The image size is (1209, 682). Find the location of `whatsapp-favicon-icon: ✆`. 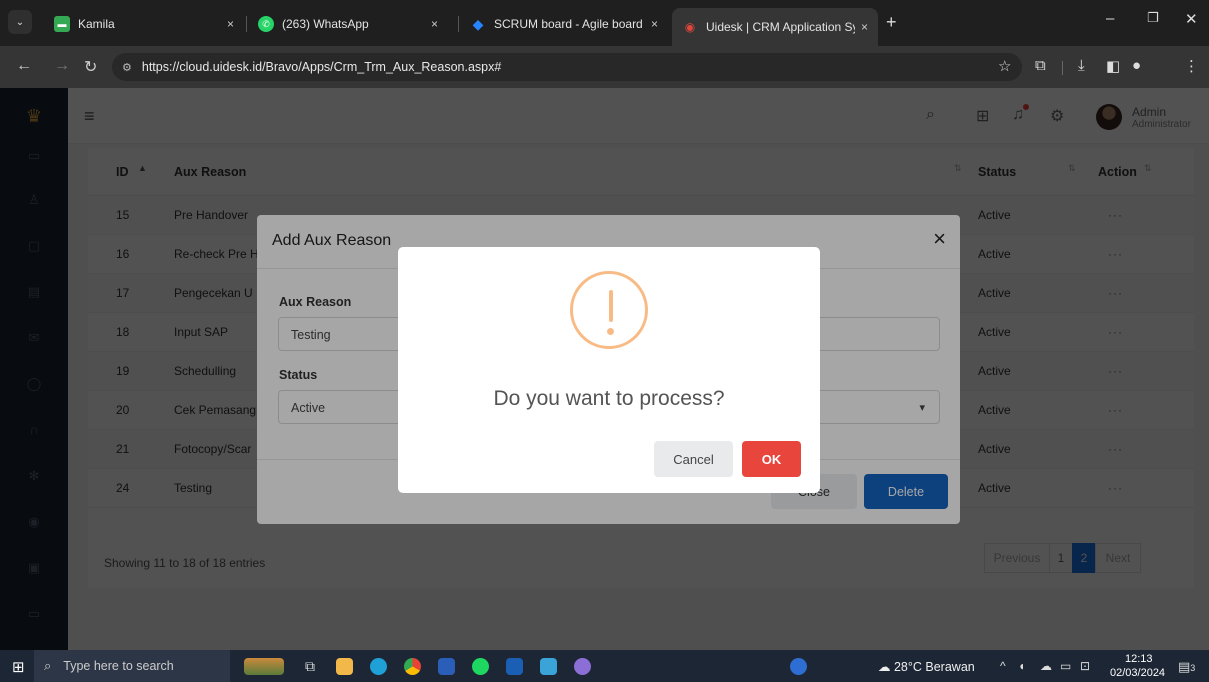

whatsapp-favicon-icon: ✆ is located at coordinates (266, 24).